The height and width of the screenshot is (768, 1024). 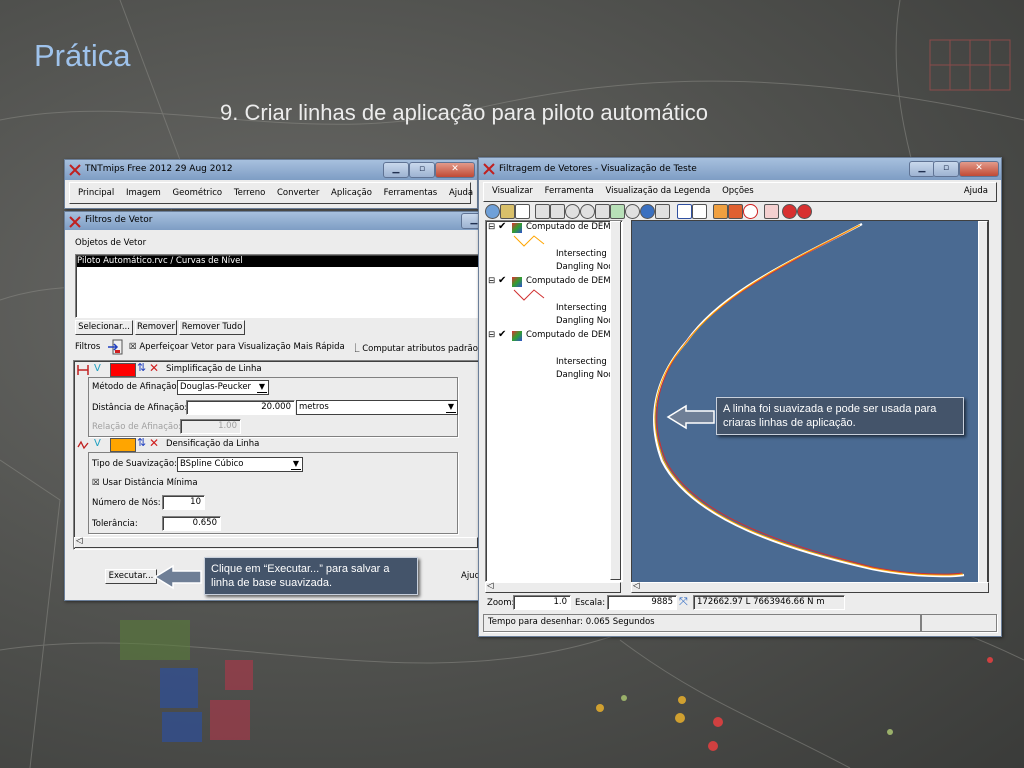 I want to click on coordinates-field: 172662.97 L 7663946.66 N m, so click(x=769, y=602).